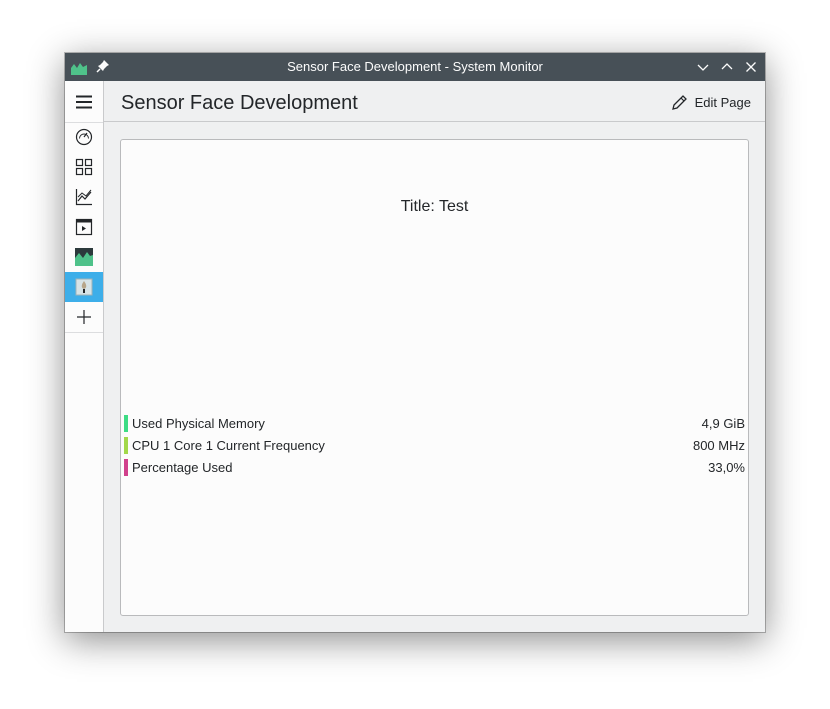 This screenshot has width=830, height=709. I want to click on grid-icon, so click(84, 167).